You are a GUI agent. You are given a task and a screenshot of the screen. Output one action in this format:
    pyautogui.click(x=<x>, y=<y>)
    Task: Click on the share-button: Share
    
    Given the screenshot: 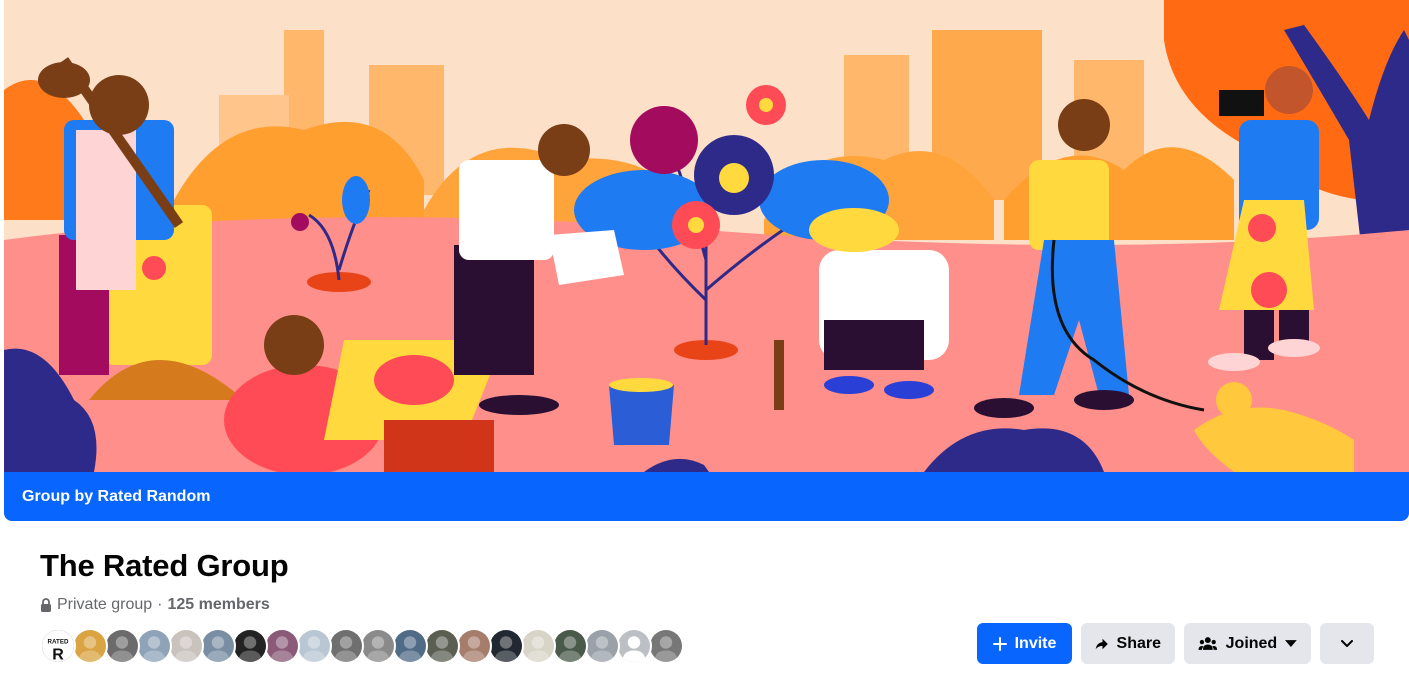 What is the action you would take?
    pyautogui.click(x=1128, y=643)
    